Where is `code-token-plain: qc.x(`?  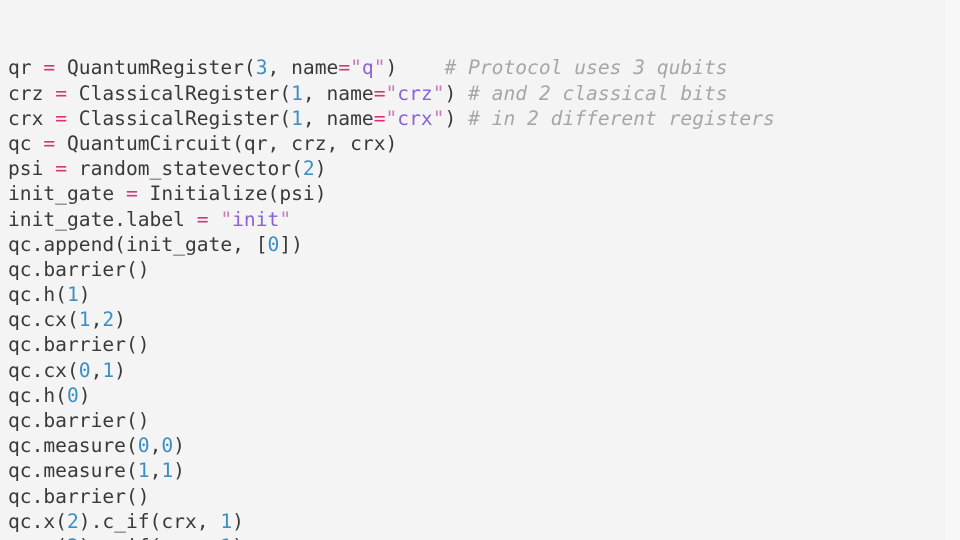 code-token-plain: qc.x( is located at coordinates (37, 521).